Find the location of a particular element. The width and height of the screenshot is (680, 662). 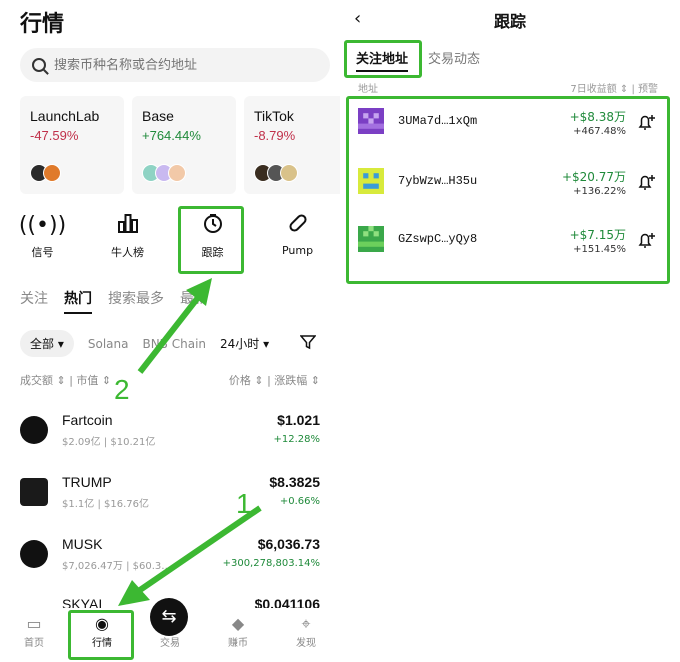

nav-earn: ◆ 赚币 is located at coordinates (238, 635).